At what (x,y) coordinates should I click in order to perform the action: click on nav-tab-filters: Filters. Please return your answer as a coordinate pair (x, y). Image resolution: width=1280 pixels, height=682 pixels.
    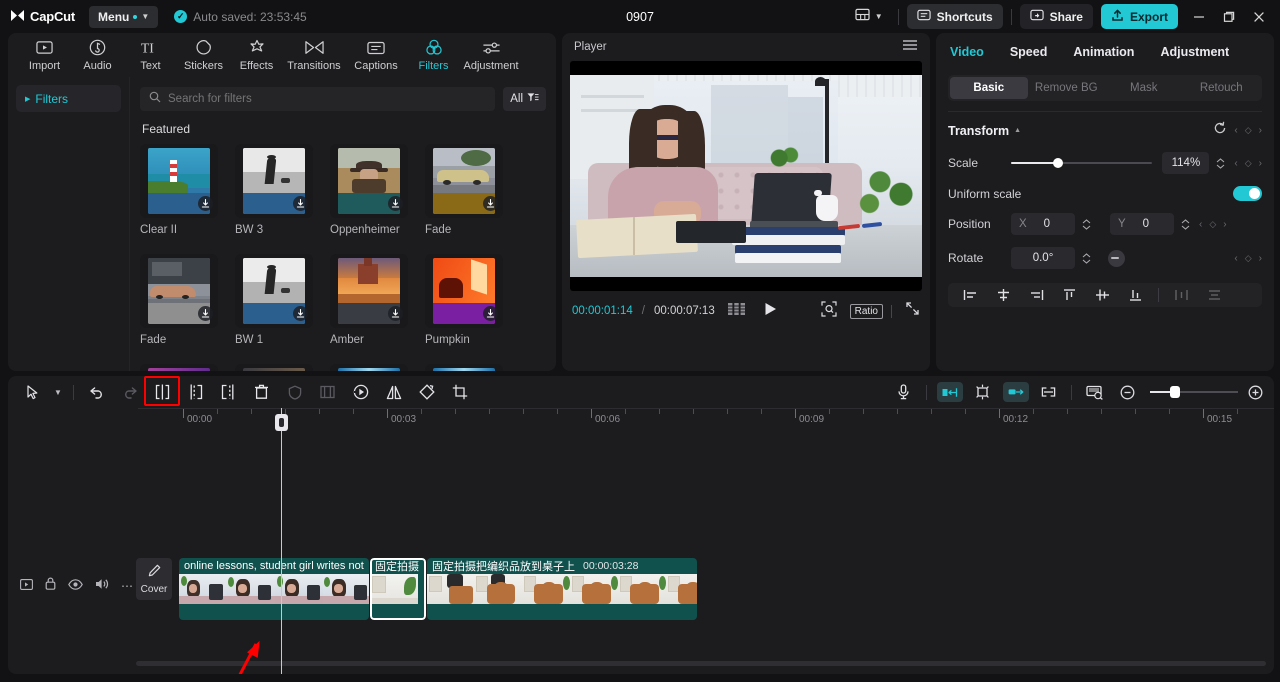
    Looking at the image, I should click on (433, 55).